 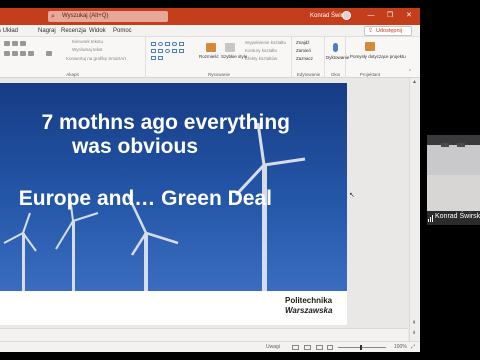 I want to click on zoom-level: 100%, so click(x=400, y=347).